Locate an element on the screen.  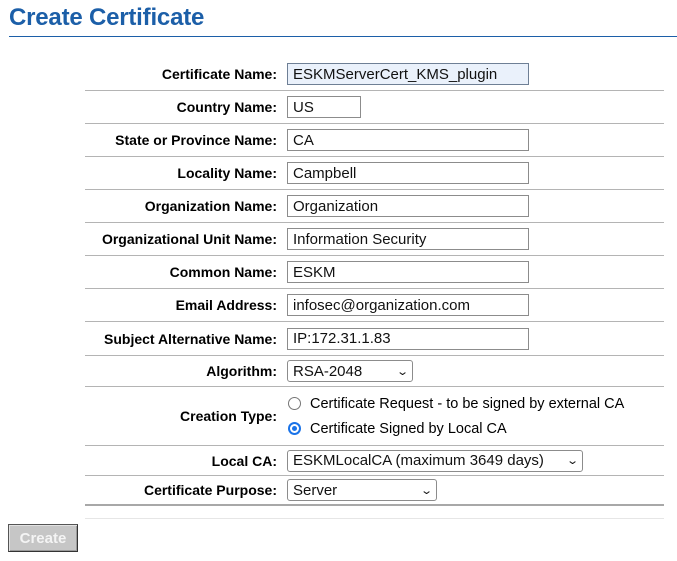
org-unit-name-label: Organizational Unit Name: is located at coordinates (189, 239).